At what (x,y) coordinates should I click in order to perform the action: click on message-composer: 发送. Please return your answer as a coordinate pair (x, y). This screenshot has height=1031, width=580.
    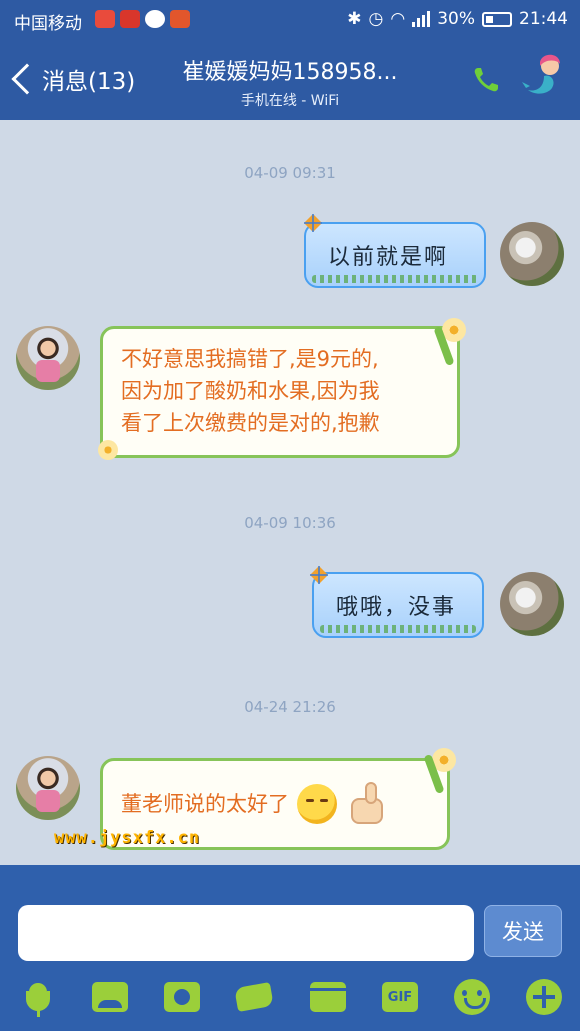
    Looking at the image, I should click on (290, 913).